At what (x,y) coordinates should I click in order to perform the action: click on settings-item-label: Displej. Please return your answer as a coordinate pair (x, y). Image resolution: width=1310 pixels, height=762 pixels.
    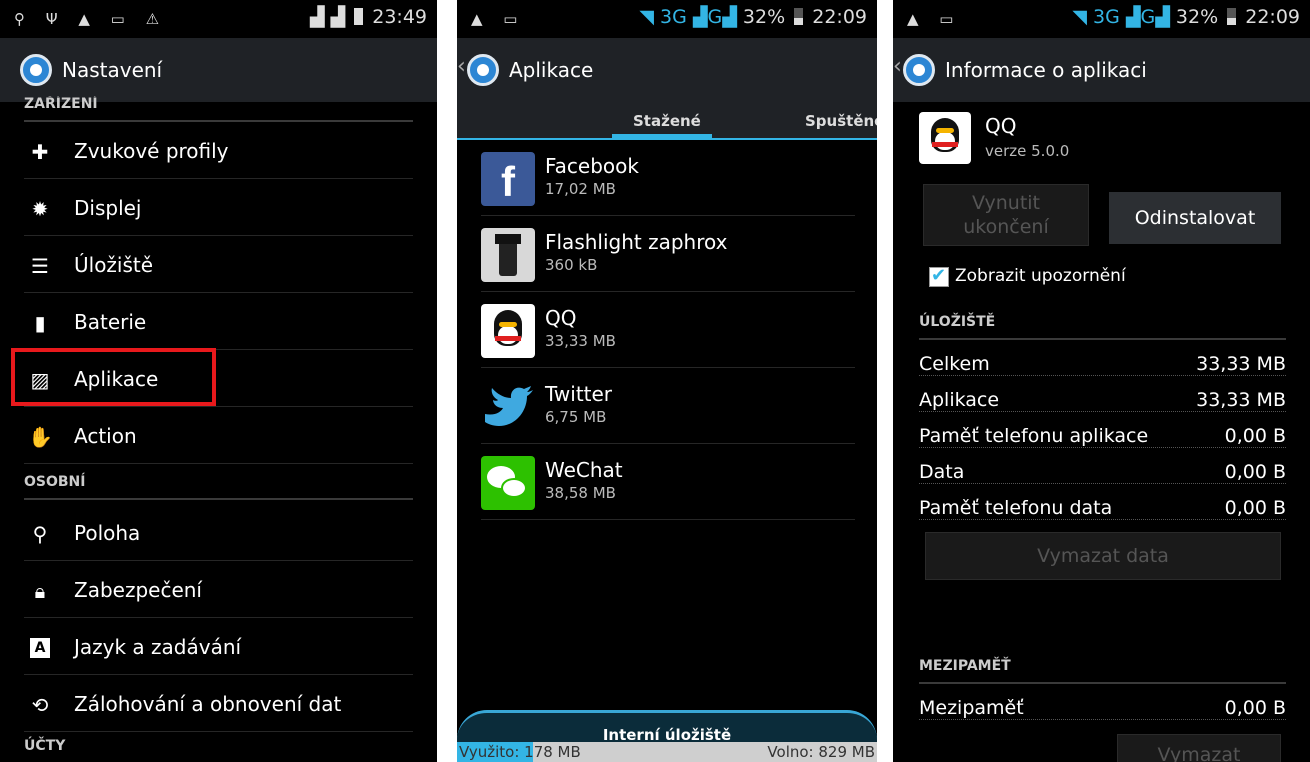
    Looking at the image, I should click on (108, 208).